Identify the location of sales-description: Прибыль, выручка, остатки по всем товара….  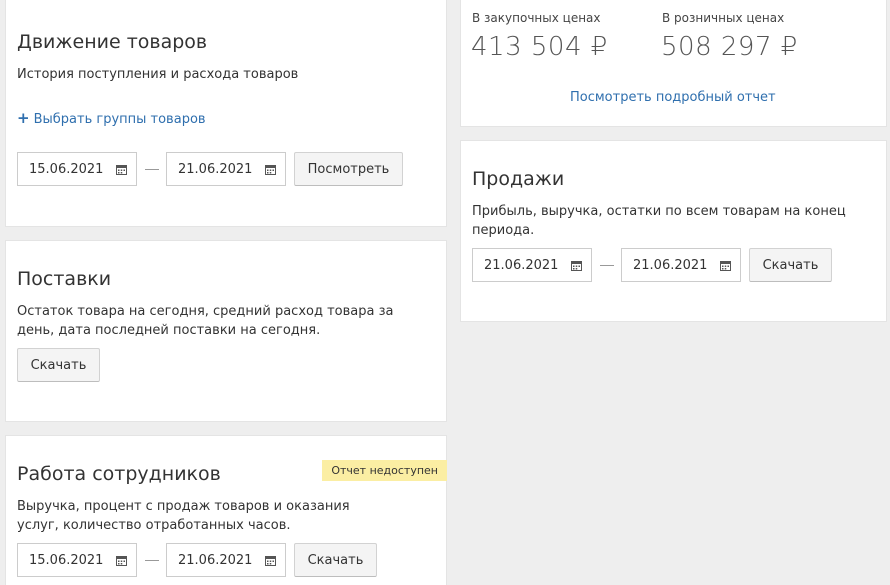
(659, 221).